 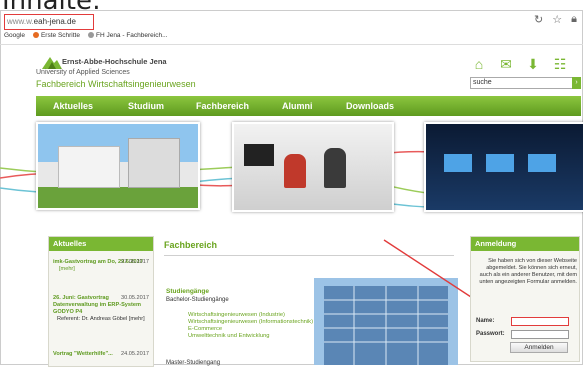 What do you see at coordinates (522, 83) in the screenshot?
I see `site-search-input: suche` at bounding box center [522, 83].